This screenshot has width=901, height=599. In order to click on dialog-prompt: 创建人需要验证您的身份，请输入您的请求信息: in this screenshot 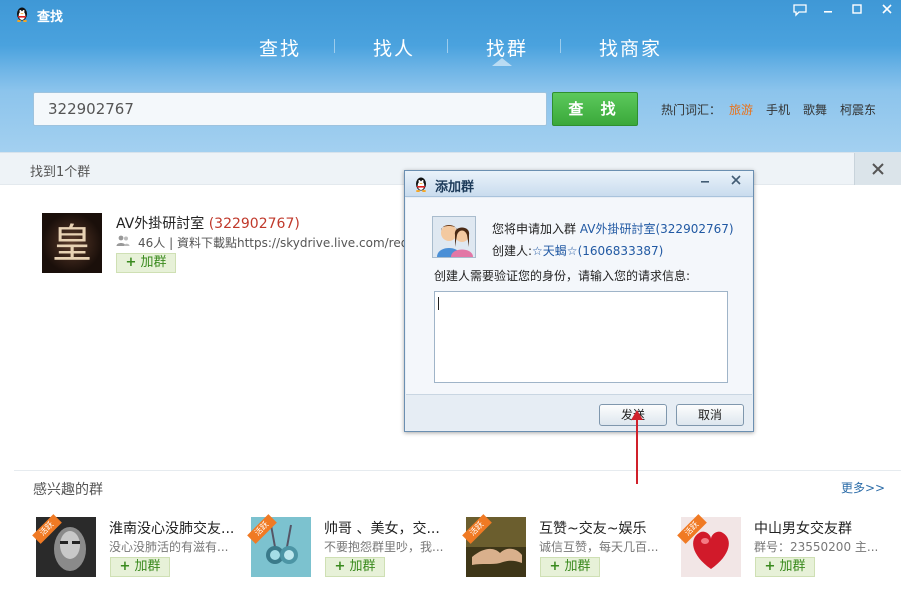, I will do `click(562, 276)`.